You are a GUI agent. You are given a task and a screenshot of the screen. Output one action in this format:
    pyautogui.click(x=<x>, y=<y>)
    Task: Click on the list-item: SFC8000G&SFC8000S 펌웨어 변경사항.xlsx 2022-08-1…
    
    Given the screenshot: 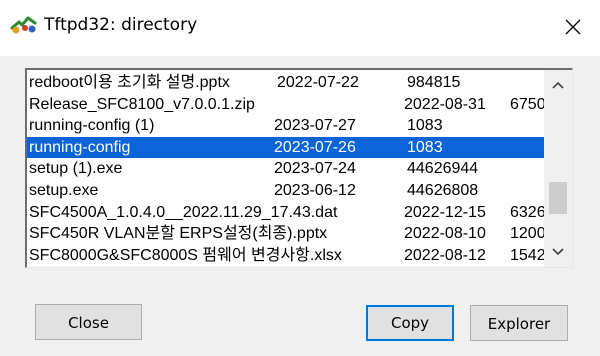 What is the action you would take?
    pyautogui.click(x=285, y=255)
    